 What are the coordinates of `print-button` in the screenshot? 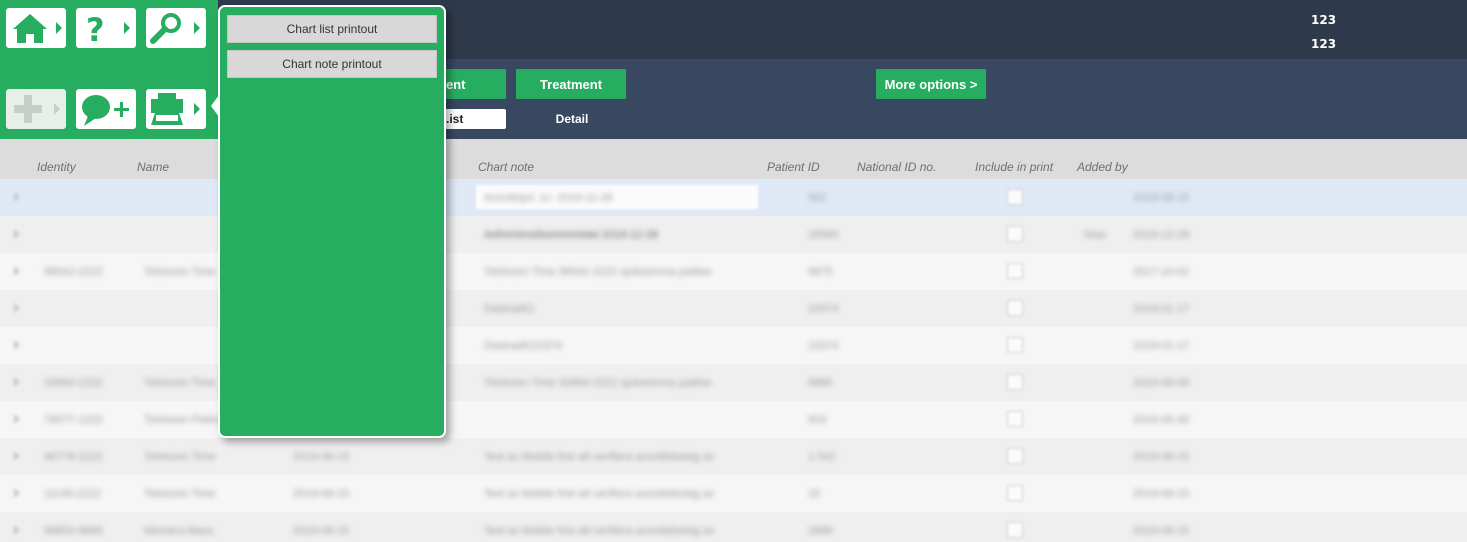 It's located at (176, 109).